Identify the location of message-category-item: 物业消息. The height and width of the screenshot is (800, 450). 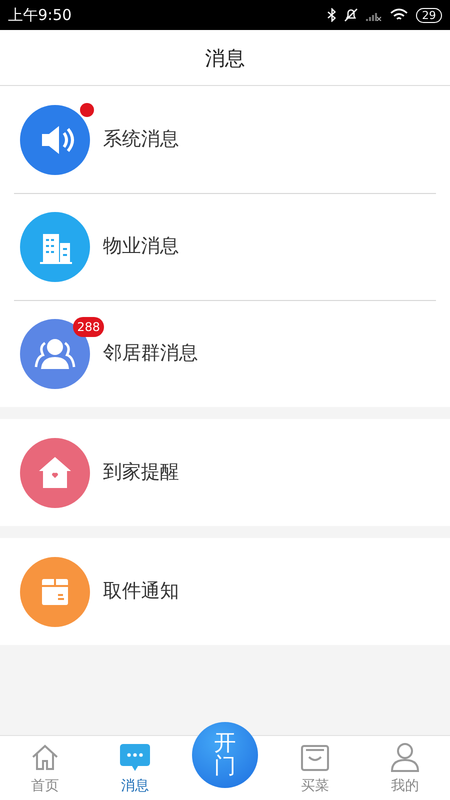
(225, 246).